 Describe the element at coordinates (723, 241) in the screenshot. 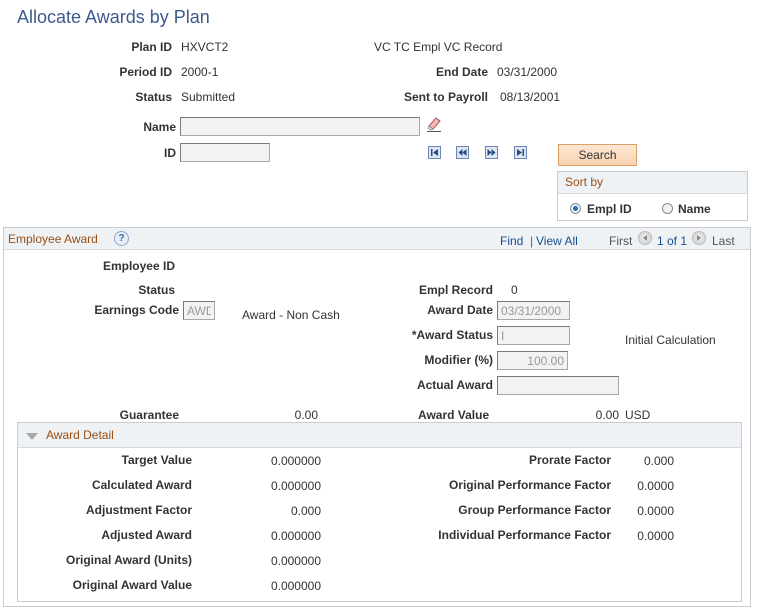

I see `last-label: Last` at that location.